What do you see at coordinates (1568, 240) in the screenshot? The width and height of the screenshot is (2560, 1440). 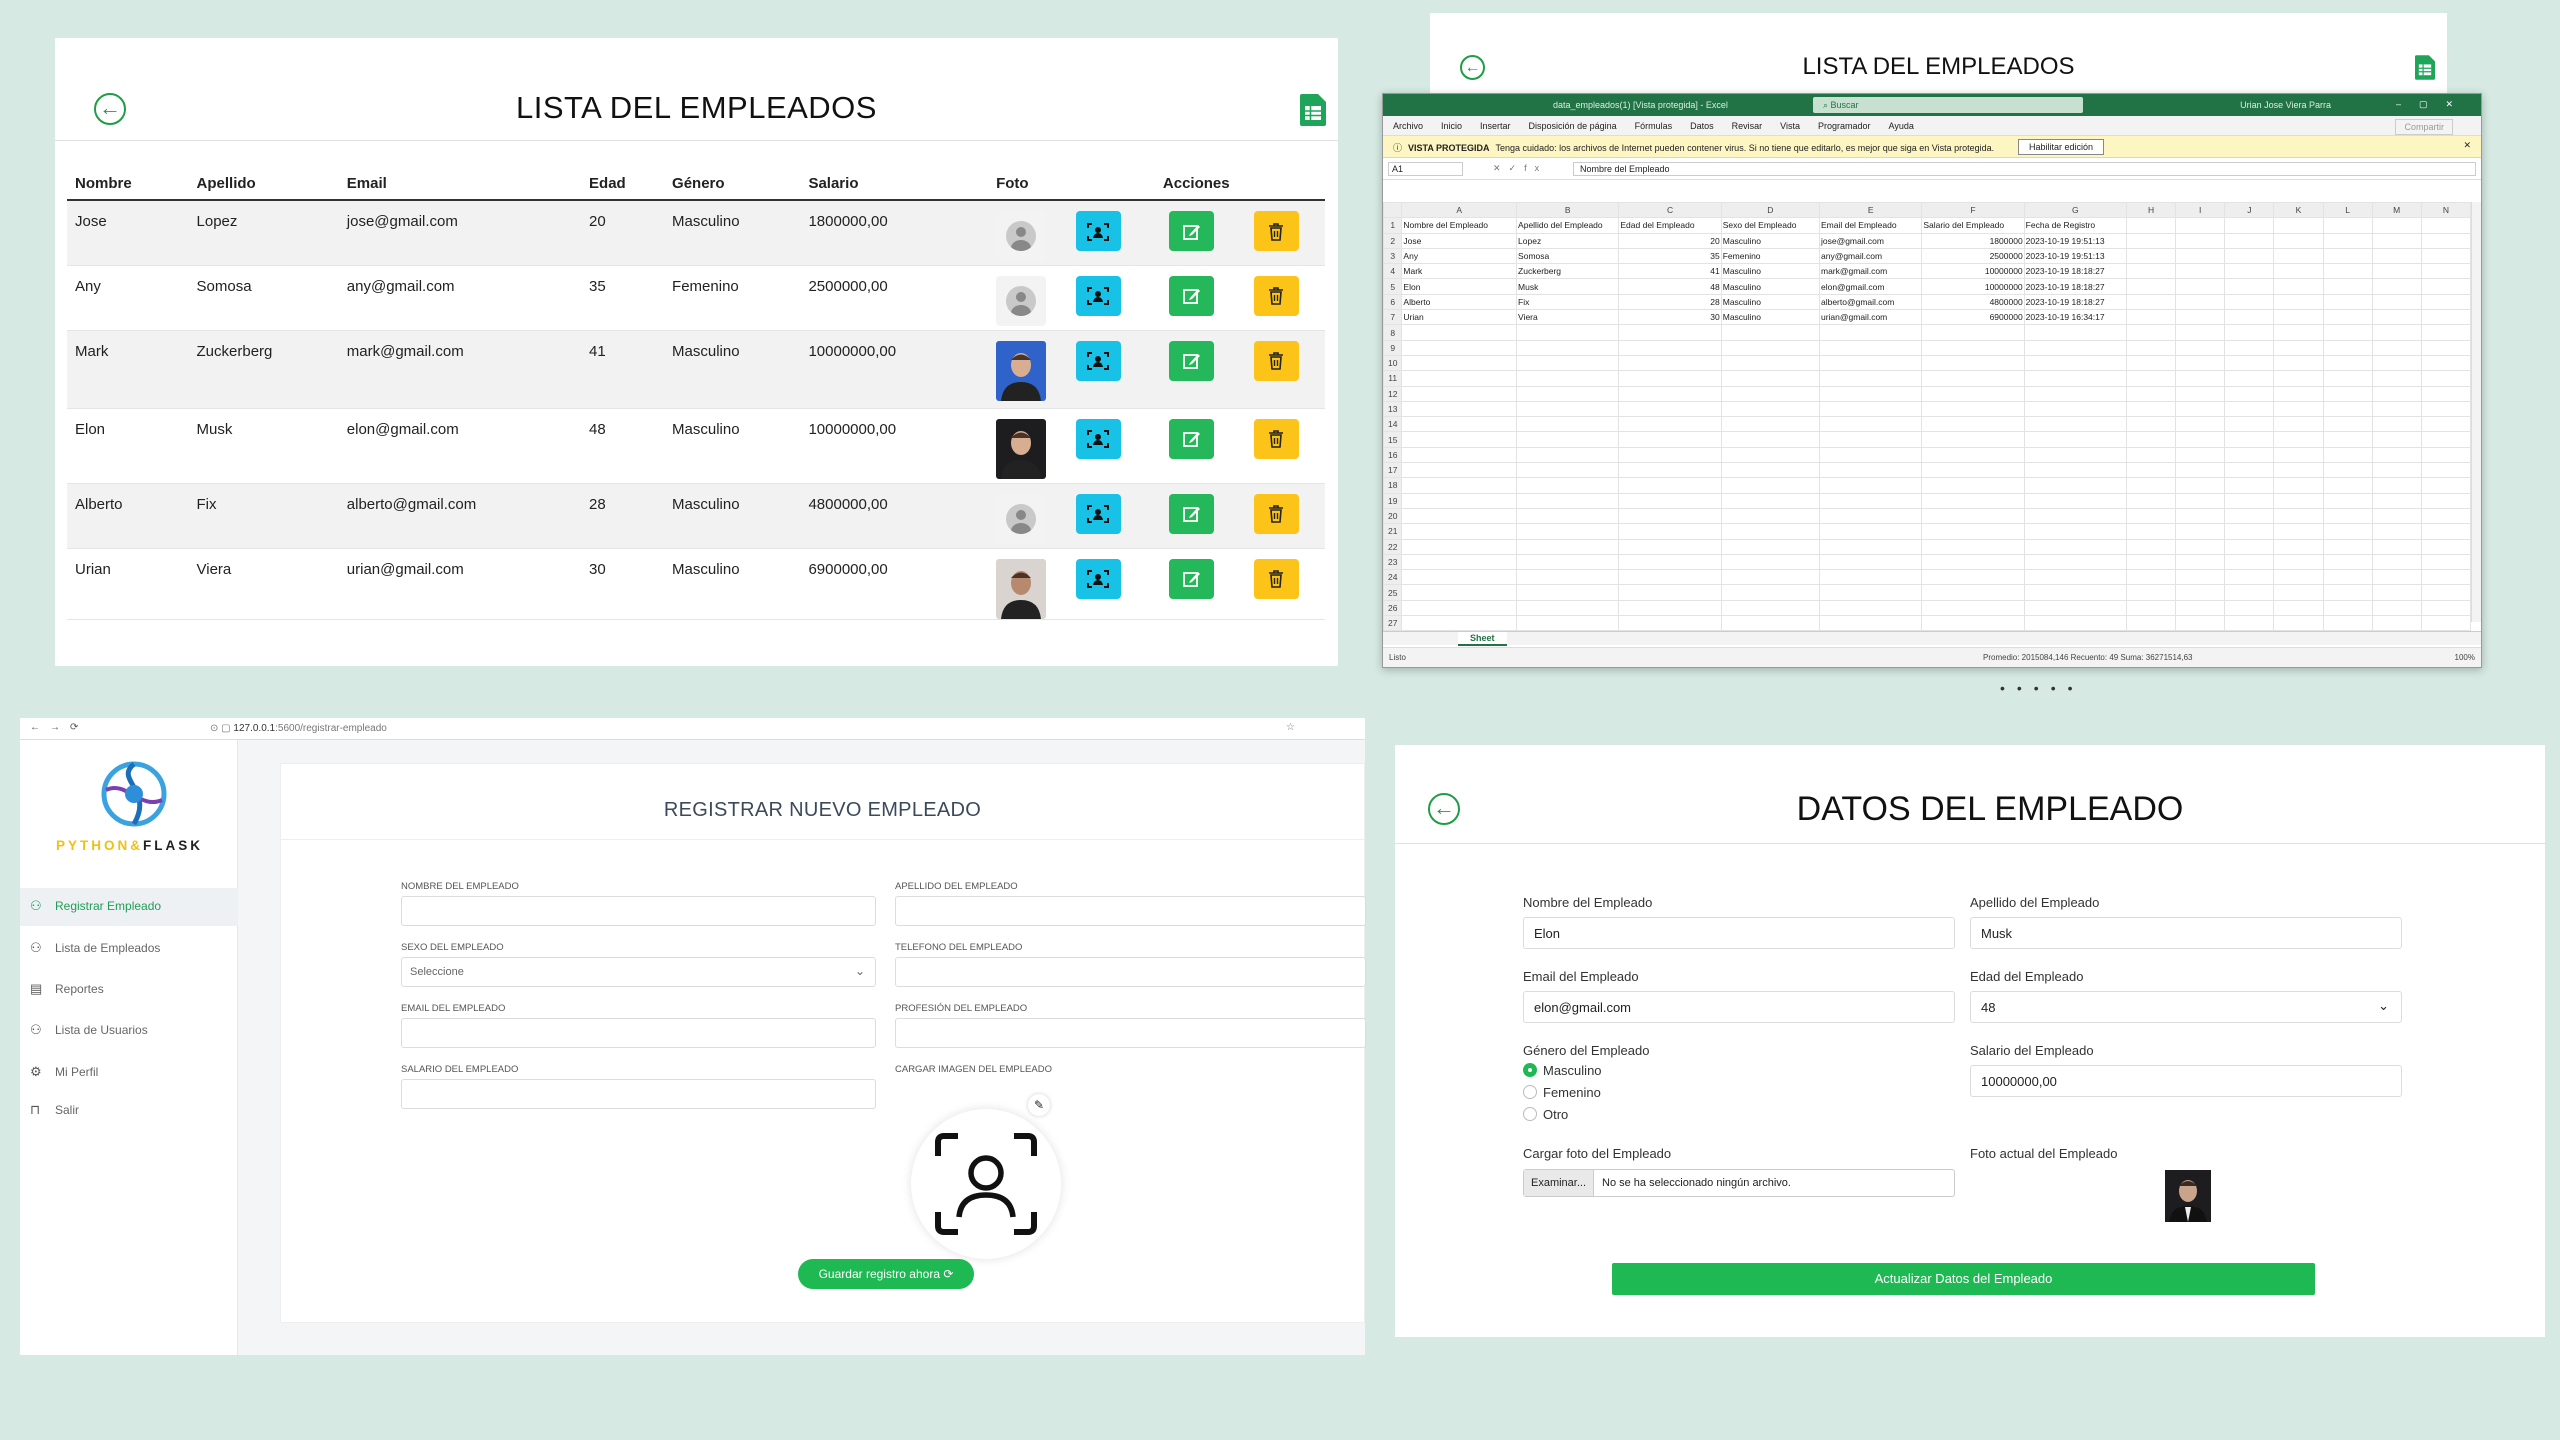 I see `sheet-cell: Lopez` at bounding box center [1568, 240].